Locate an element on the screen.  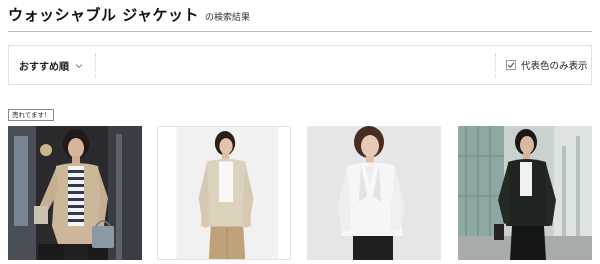
results-header: ウォッシャブル ジャケット の検索結果 is located at coordinates (129, 15).